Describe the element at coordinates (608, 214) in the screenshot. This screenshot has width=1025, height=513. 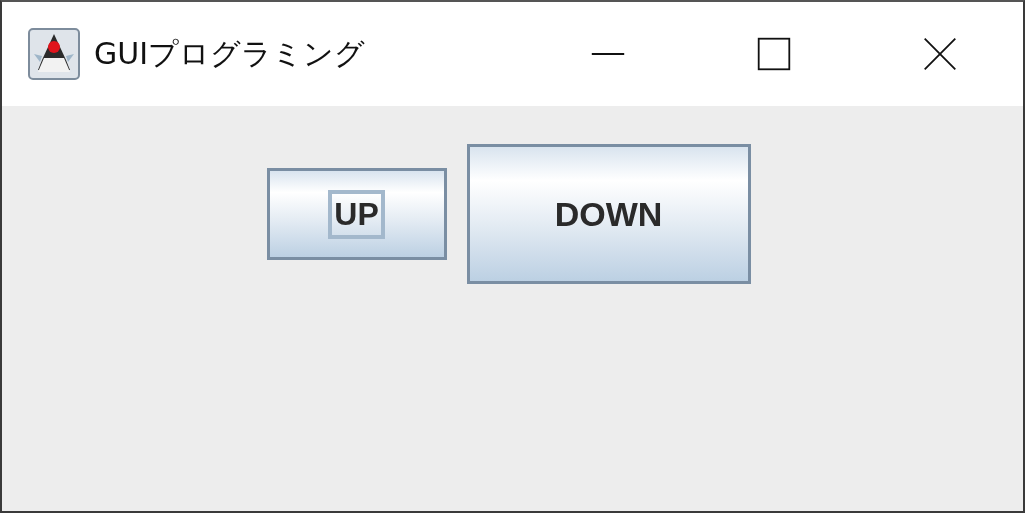
I see `push-button: DOWN` at that location.